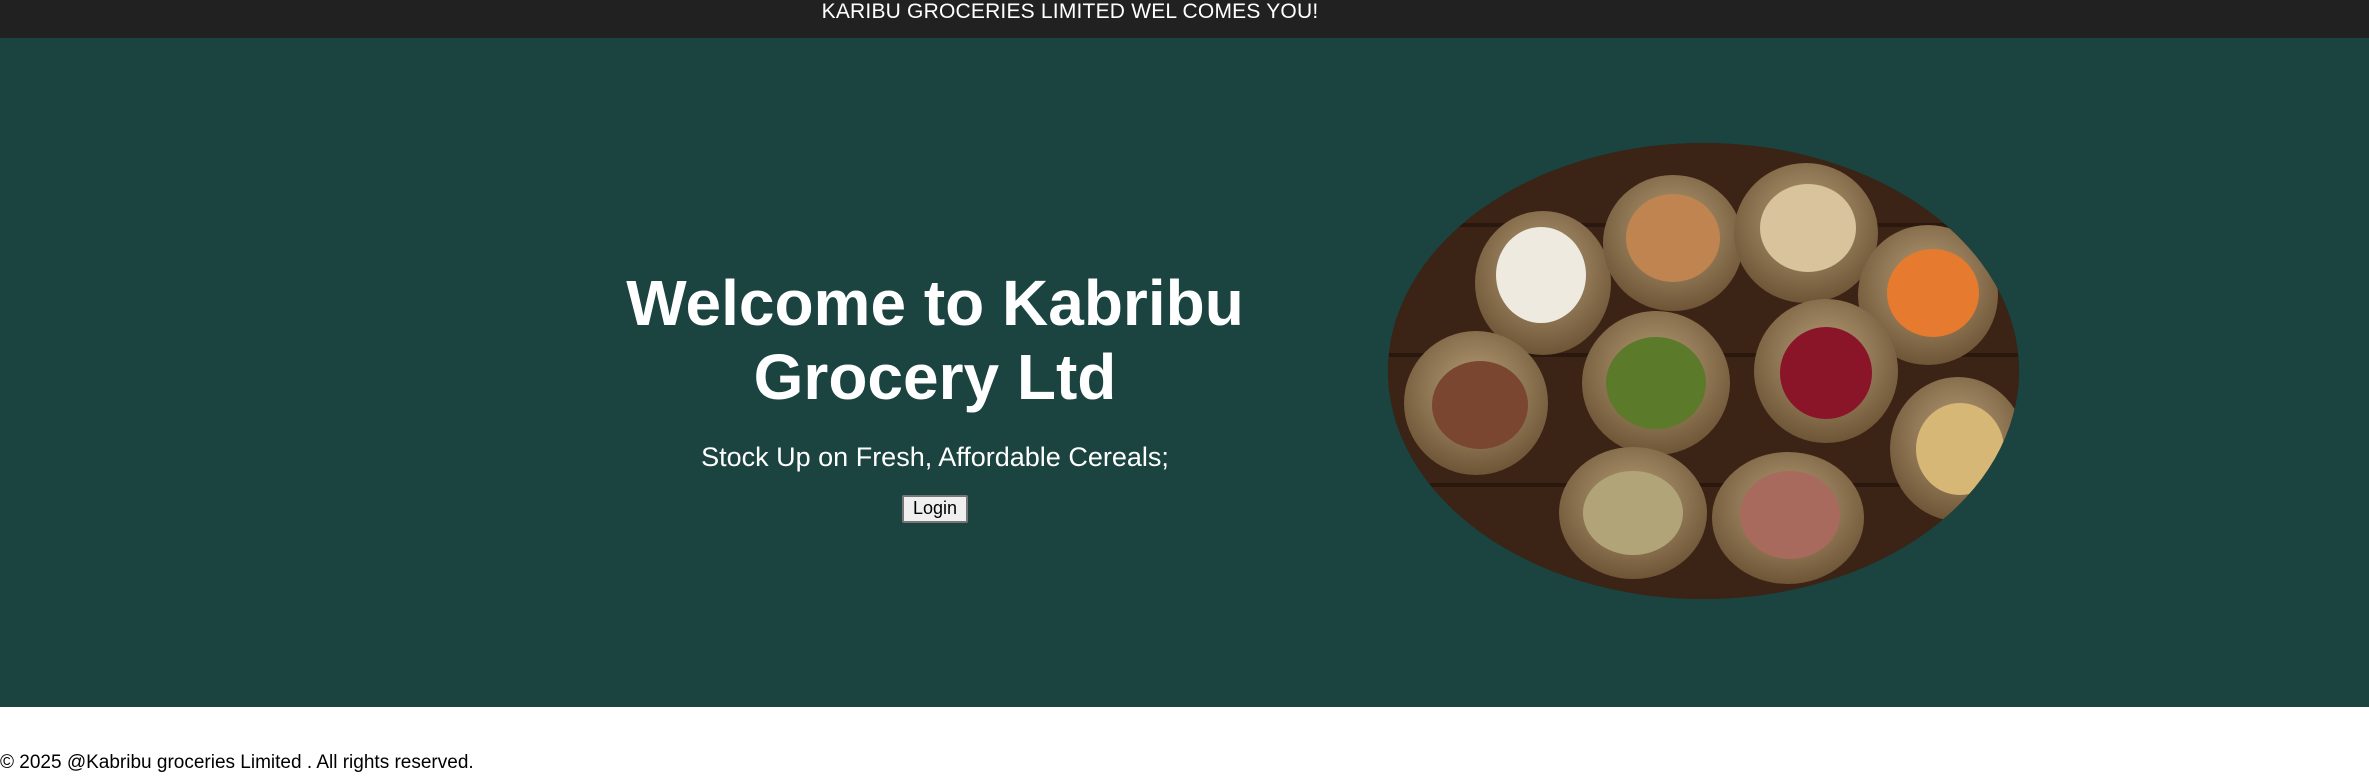 This screenshot has width=2369, height=778. I want to click on sack-white-beans, so click(1543, 283).